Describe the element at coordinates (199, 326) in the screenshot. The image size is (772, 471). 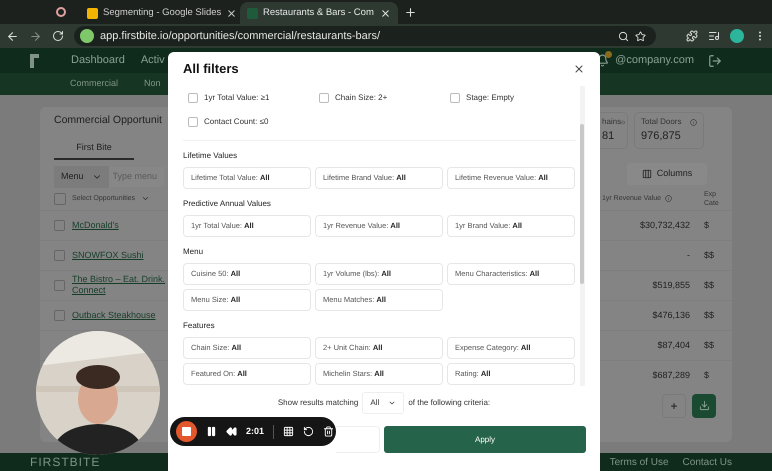
I see `section-title: Features` at that location.